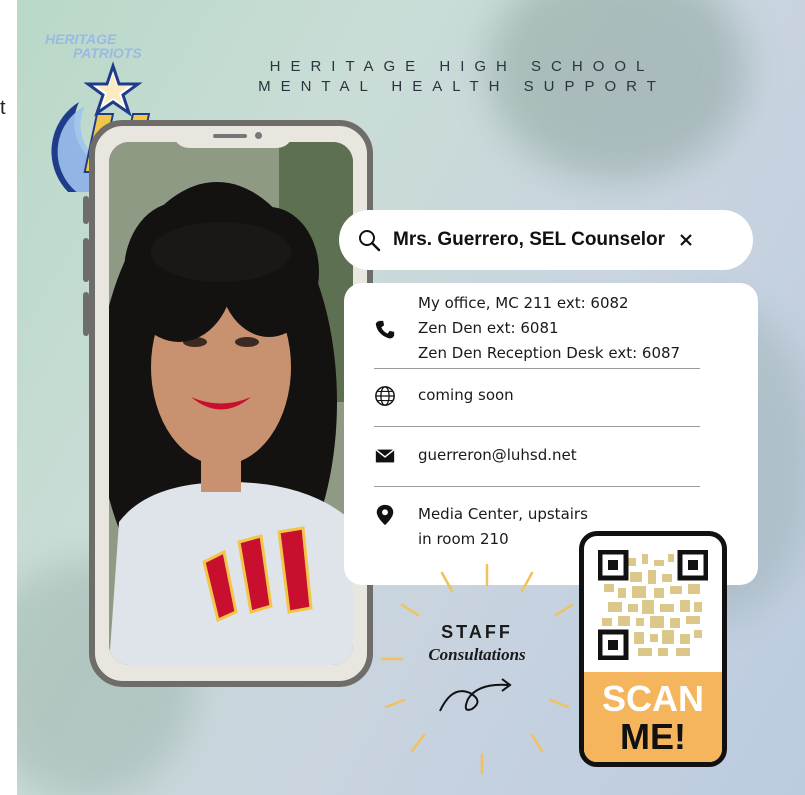  What do you see at coordinates (488, 328) in the screenshot?
I see `phone-line-2: Zen Den ext: 6081` at bounding box center [488, 328].